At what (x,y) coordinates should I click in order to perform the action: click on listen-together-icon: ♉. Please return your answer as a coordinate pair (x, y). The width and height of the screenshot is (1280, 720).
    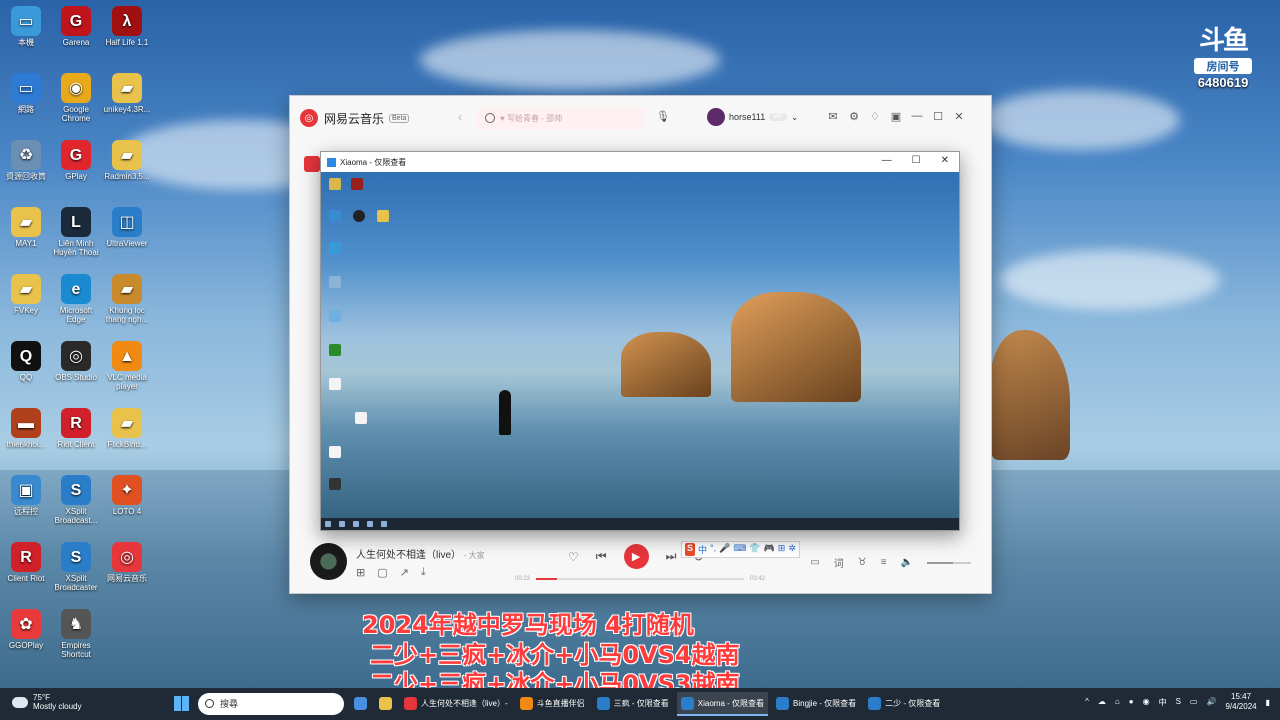
    Looking at the image, I should click on (862, 562).